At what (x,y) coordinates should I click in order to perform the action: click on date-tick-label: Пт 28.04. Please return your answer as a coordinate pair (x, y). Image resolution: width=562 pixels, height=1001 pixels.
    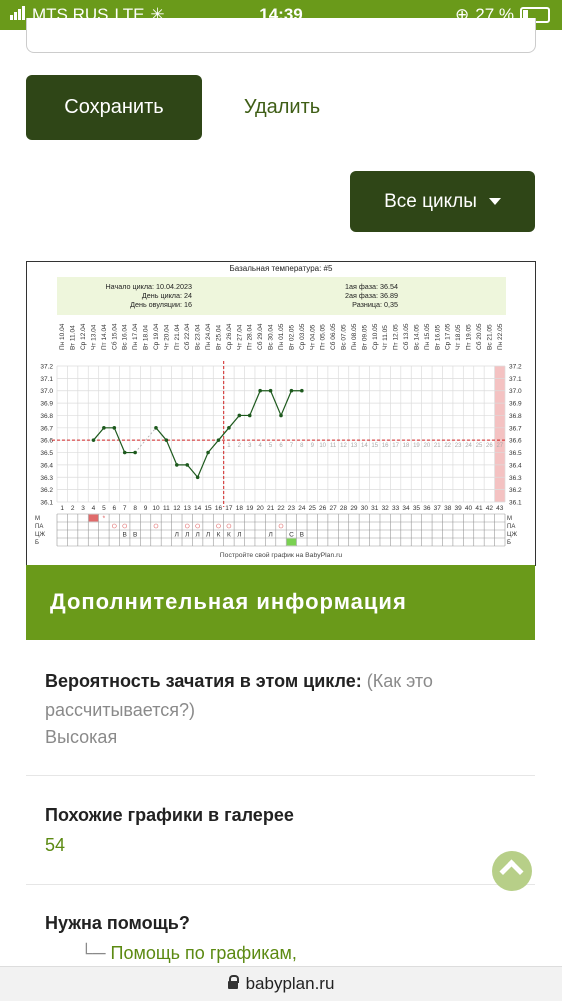
    Looking at the image, I should click on (250, 337).